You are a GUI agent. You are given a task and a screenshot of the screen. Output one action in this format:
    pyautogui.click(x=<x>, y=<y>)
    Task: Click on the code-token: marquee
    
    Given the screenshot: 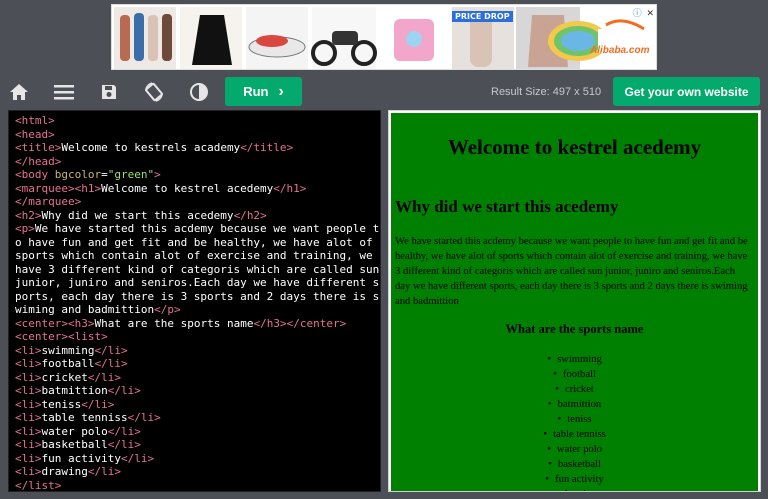 What is the action you would take?
    pyautogui.click(x=44, y=188)
    